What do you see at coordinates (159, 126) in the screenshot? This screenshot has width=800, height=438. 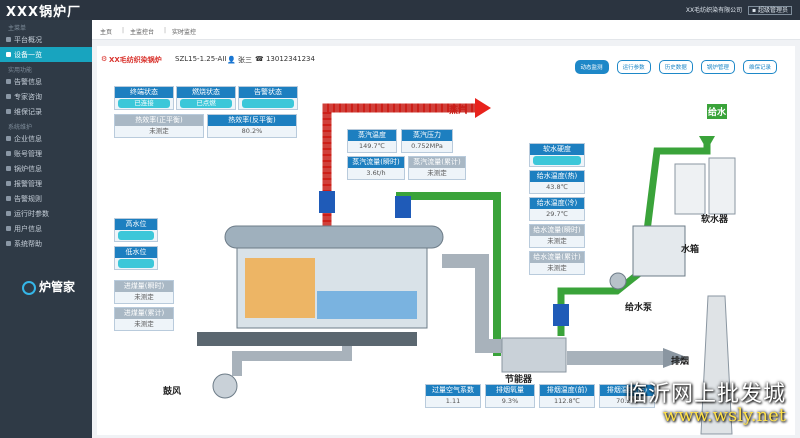 I see `efficiency-positive: 热效率(正平衡) 未测定` at bounding box center [159, 126].